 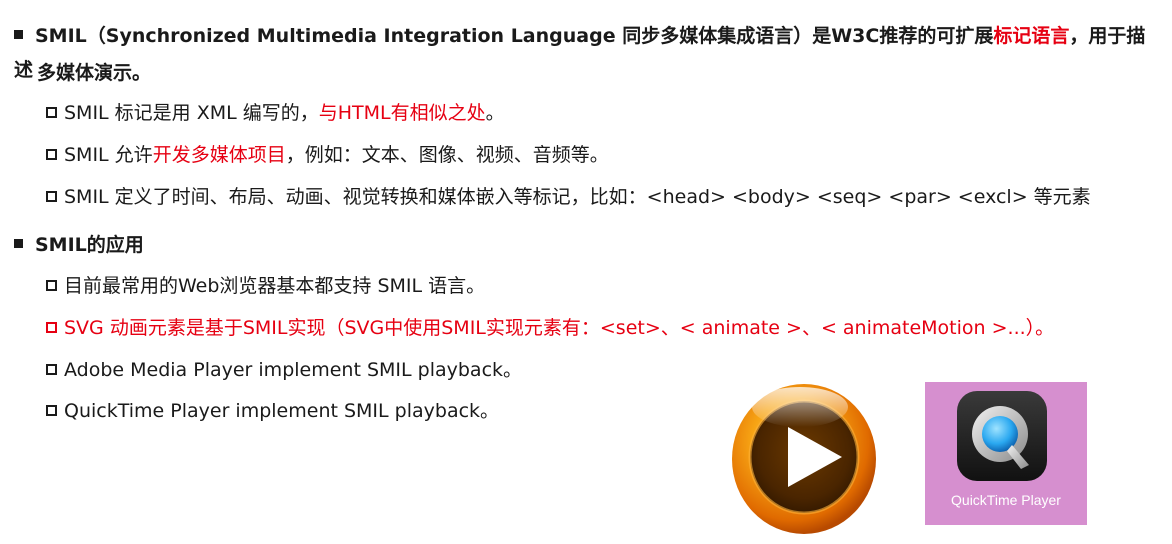 I want to click on media-player-play-icon, so click(x=804, y=459).